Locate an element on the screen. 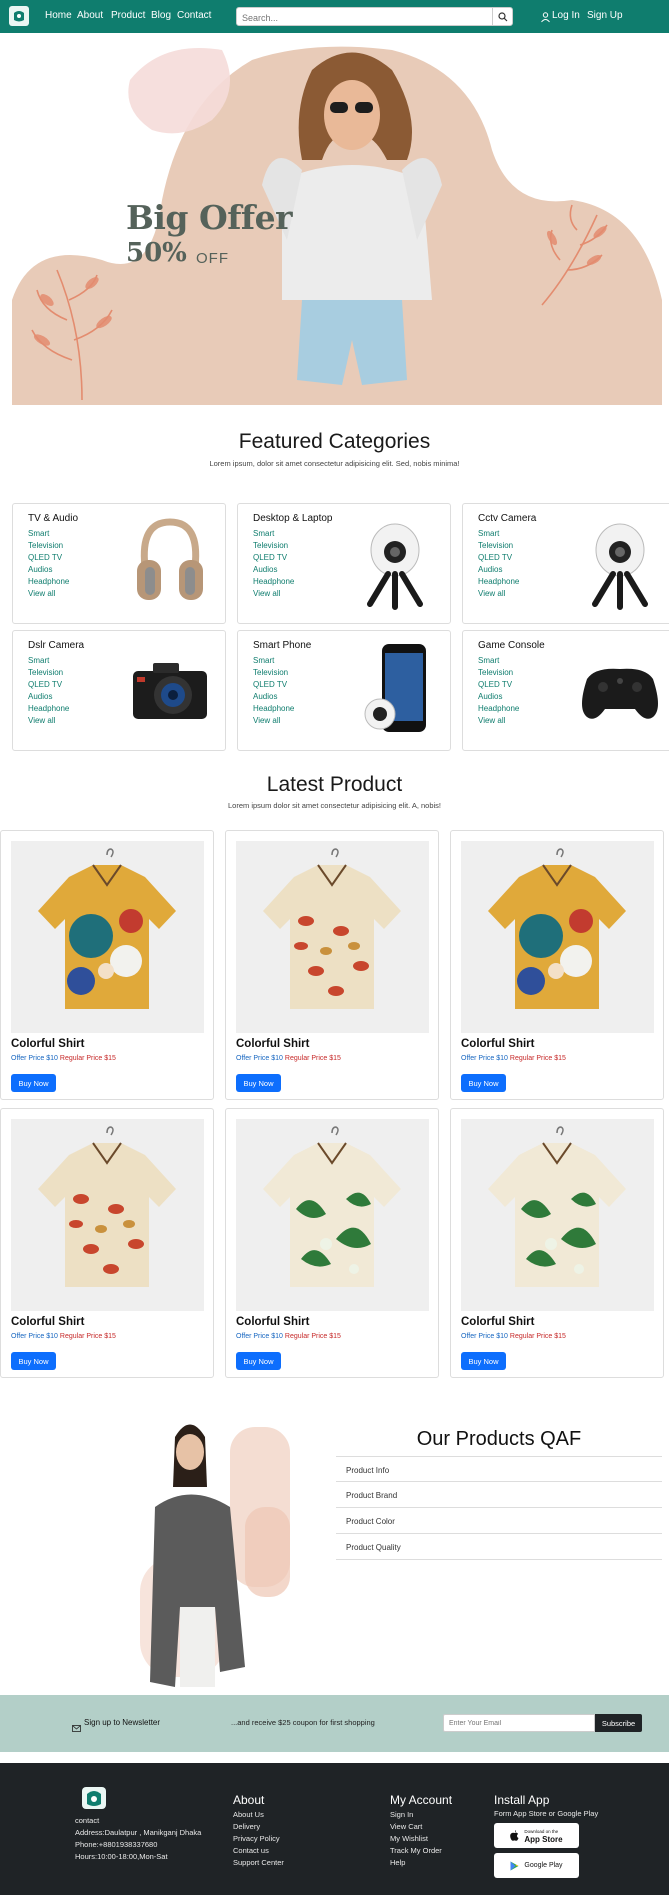 The width and height of the screenshot is (669, 1895). nav-product: Product is located at coordinates (128, 15).